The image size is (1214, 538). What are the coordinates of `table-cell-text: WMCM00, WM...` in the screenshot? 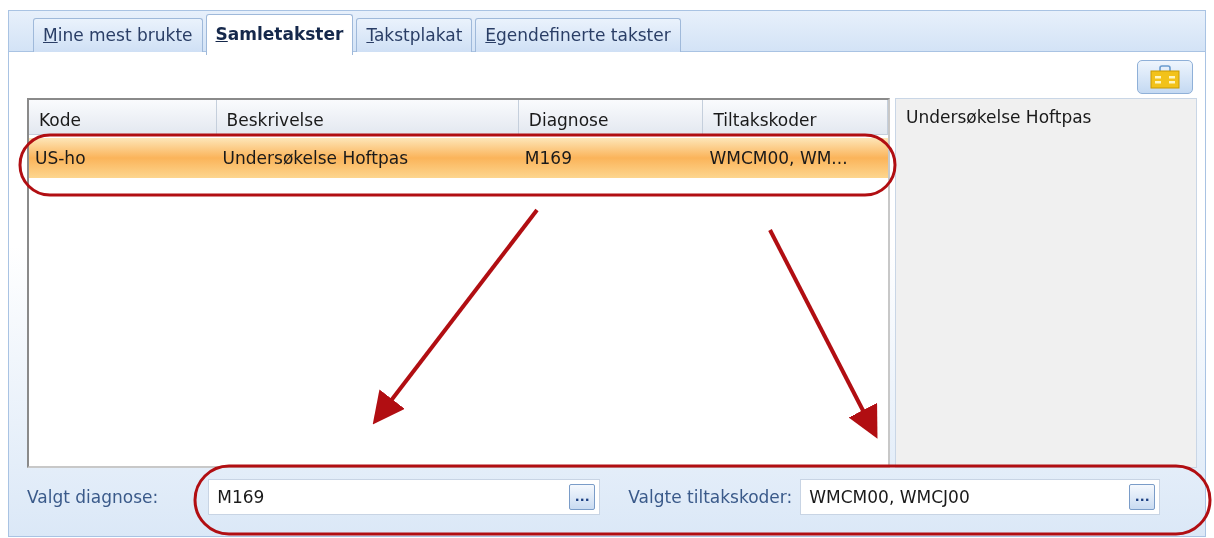 It's located at (778, 158).